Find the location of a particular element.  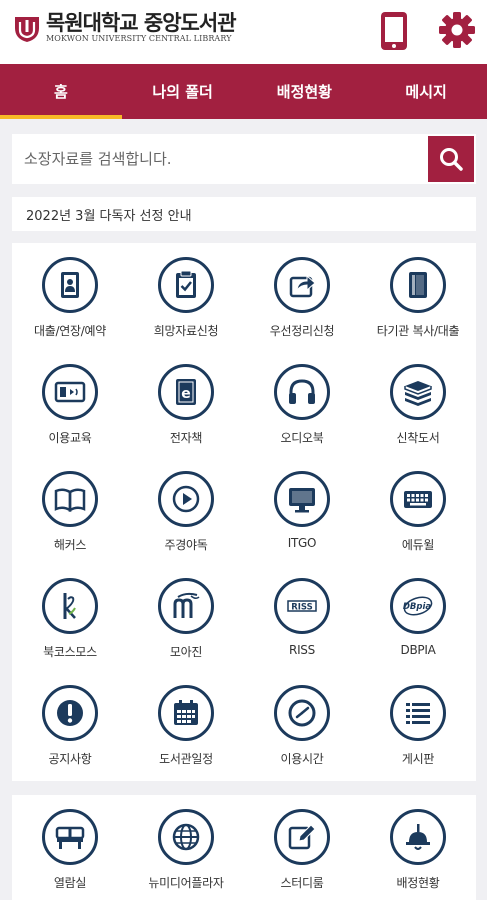

menu-item-audiobook: 오디오북 is located at coordinates (302, 417).